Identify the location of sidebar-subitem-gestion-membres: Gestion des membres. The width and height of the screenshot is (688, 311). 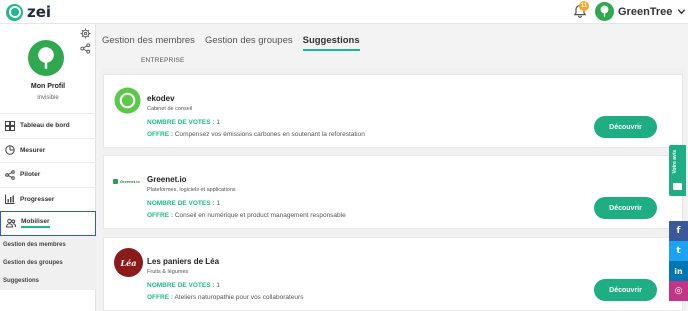
(48, 245).